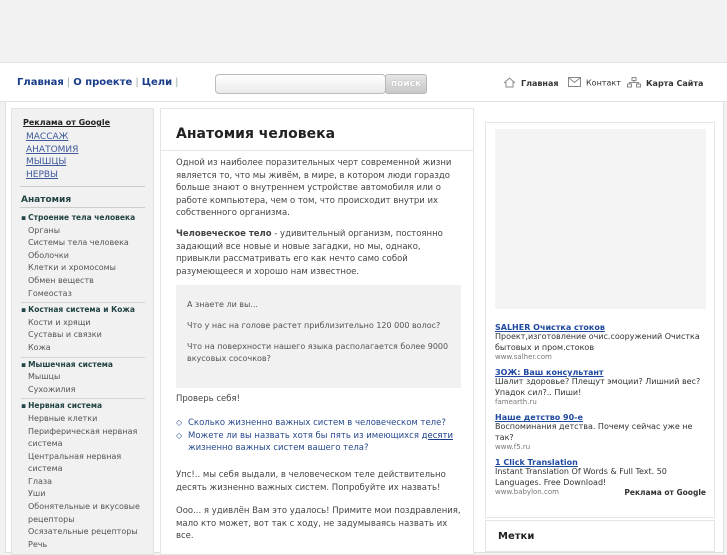  Describe the element at coordinates (602, 372) in the screenshot. I see `ad-title: ЗОЖ: Ваш консультант` at that location.